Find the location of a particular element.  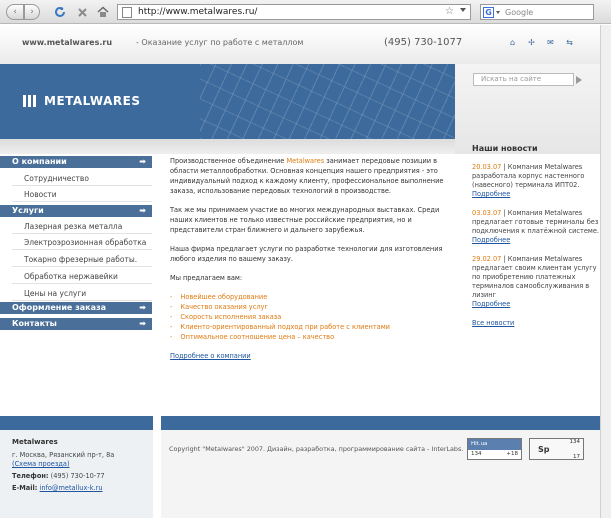

footer-bar is located at coordinates (300, 423).